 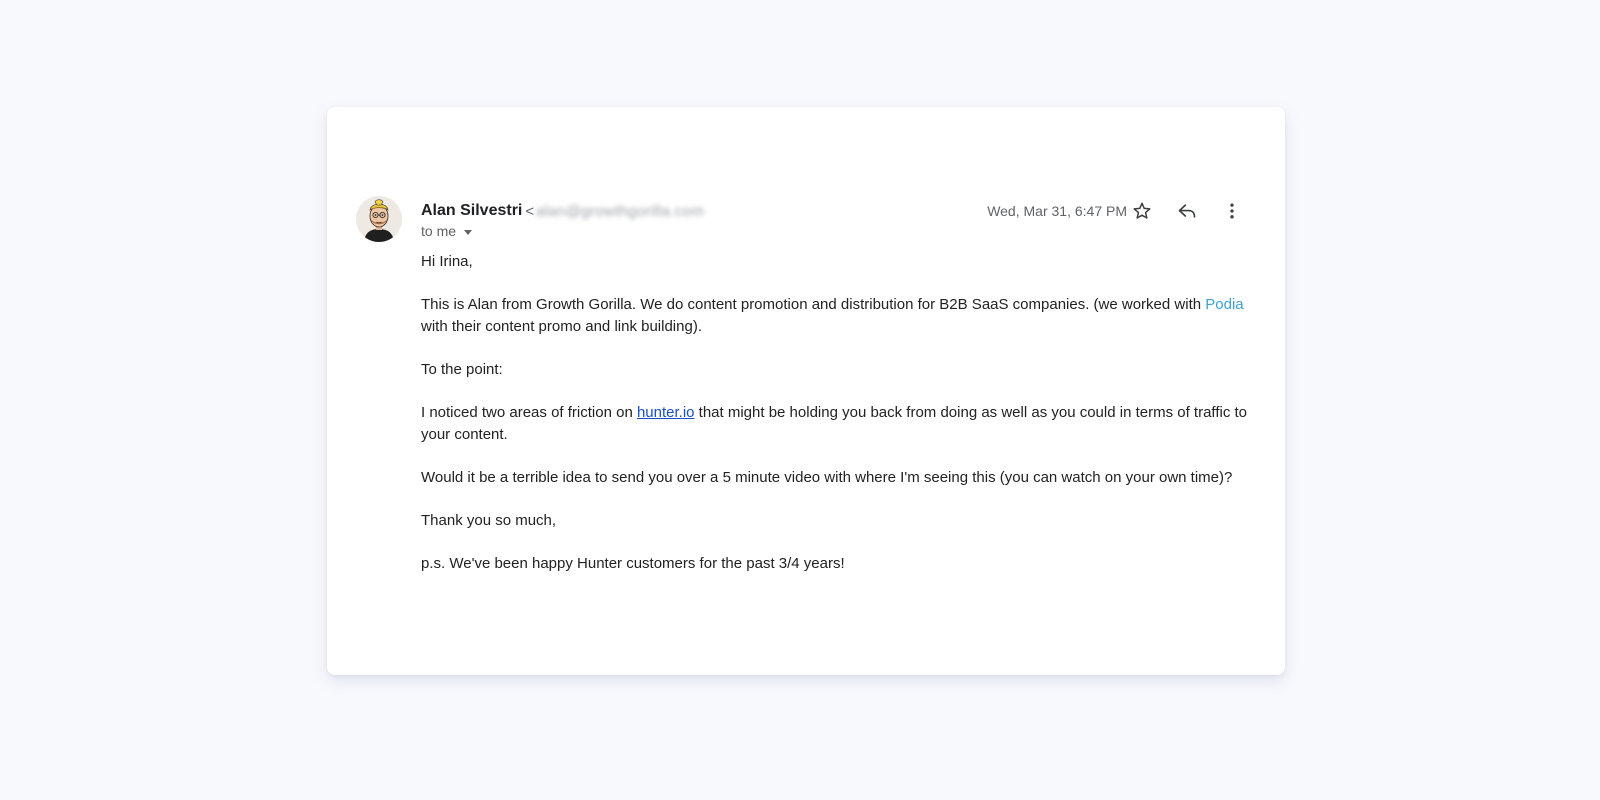 What do you see at coordinates (447, 261) in the screenshot?
I see `greeting: Hi Irina,` at bounding box center [447, 261].